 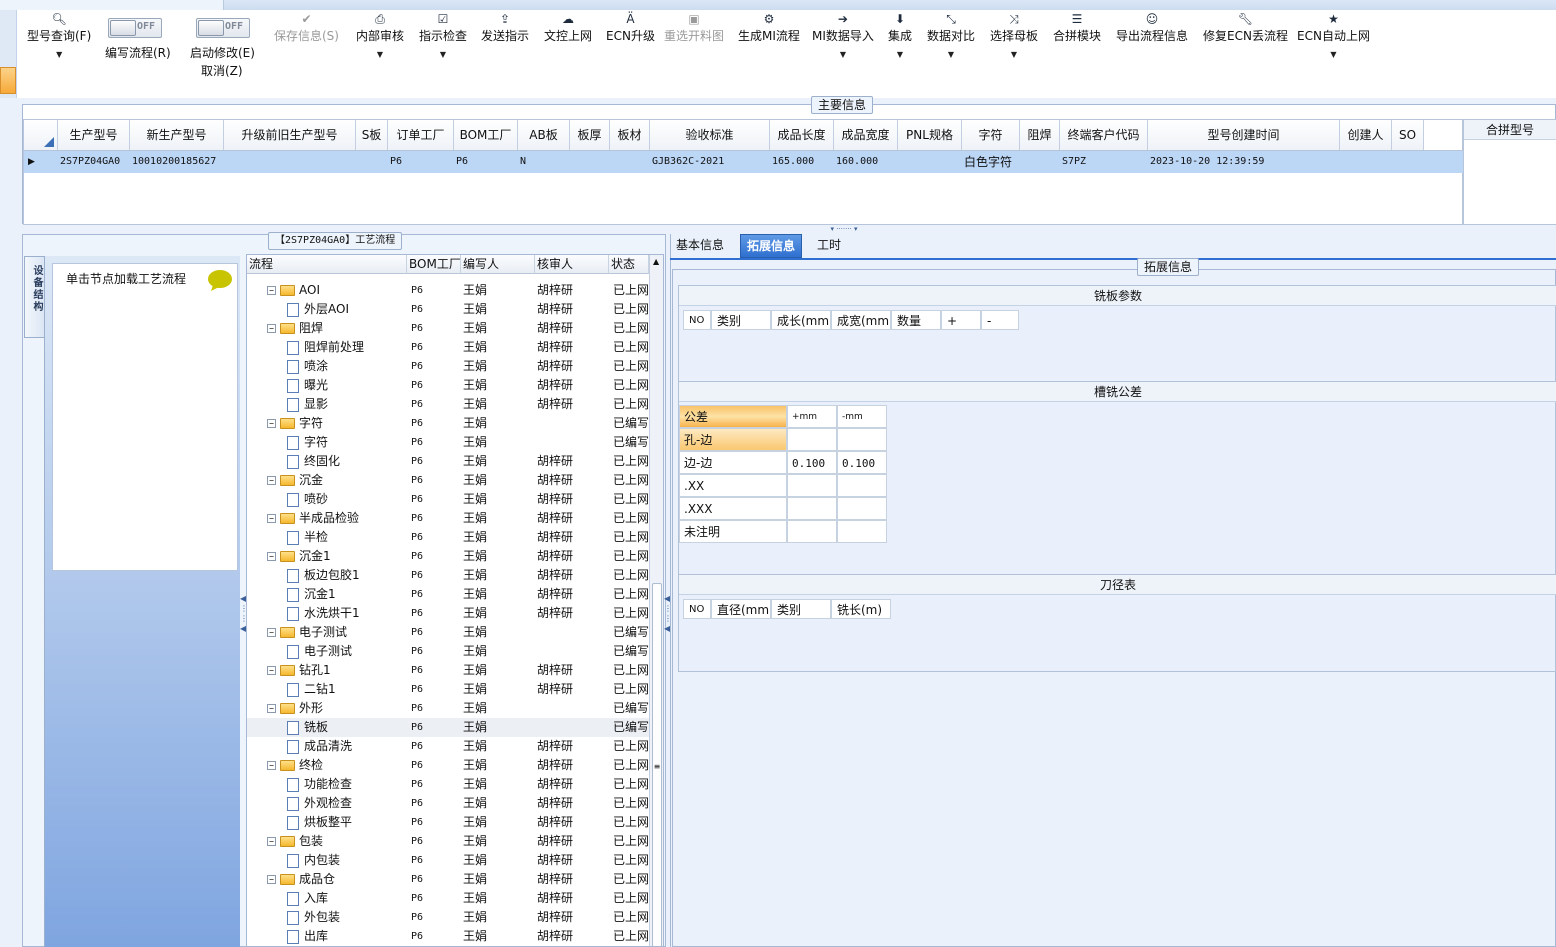 I want to click on column-header: 类别, so click(x=741, y=320).